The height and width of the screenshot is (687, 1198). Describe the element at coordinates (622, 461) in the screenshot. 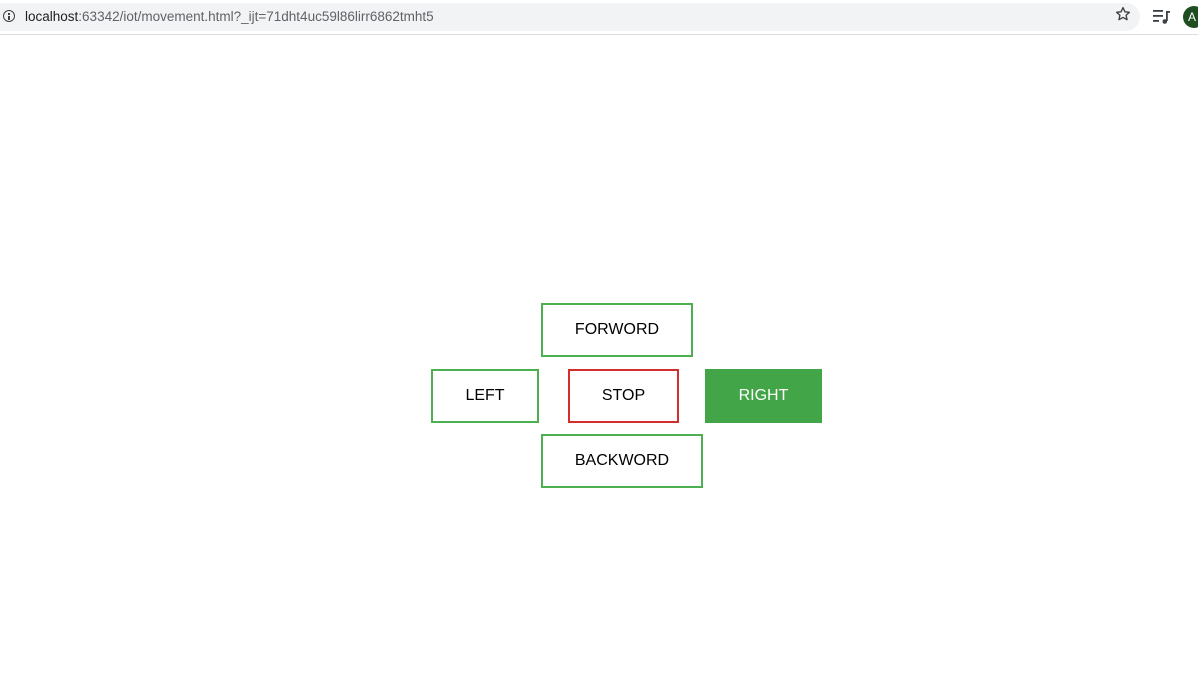

I see `backward-button: BACKWORD` at that location.